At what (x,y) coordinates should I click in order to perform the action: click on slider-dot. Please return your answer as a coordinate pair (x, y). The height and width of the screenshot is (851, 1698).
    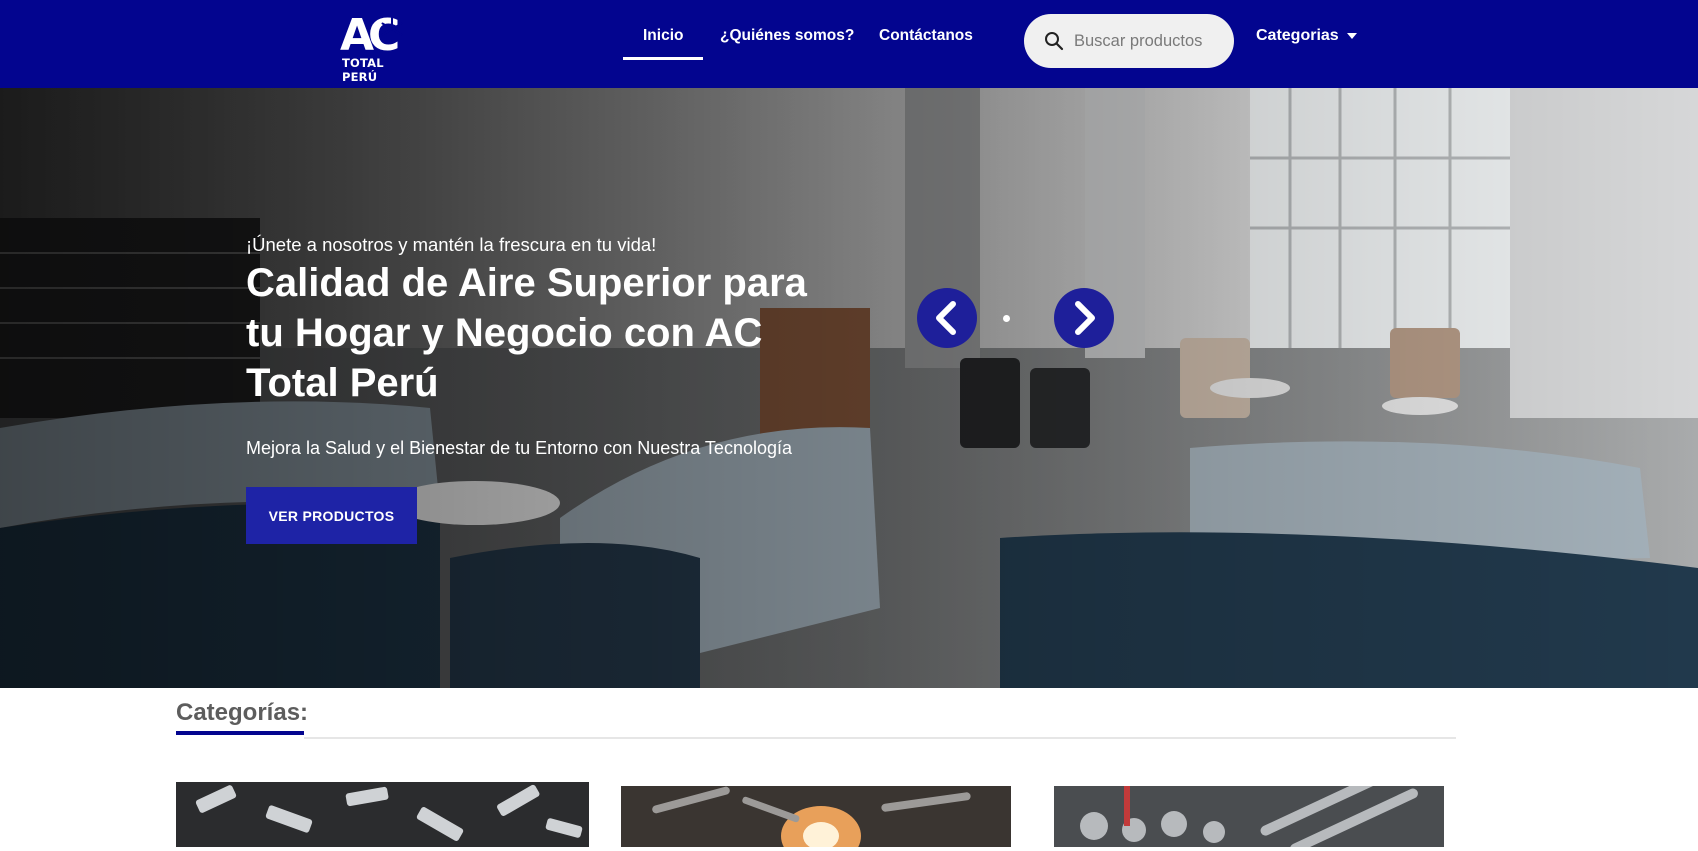
    Looking at the image, I should click on (1006, 318).